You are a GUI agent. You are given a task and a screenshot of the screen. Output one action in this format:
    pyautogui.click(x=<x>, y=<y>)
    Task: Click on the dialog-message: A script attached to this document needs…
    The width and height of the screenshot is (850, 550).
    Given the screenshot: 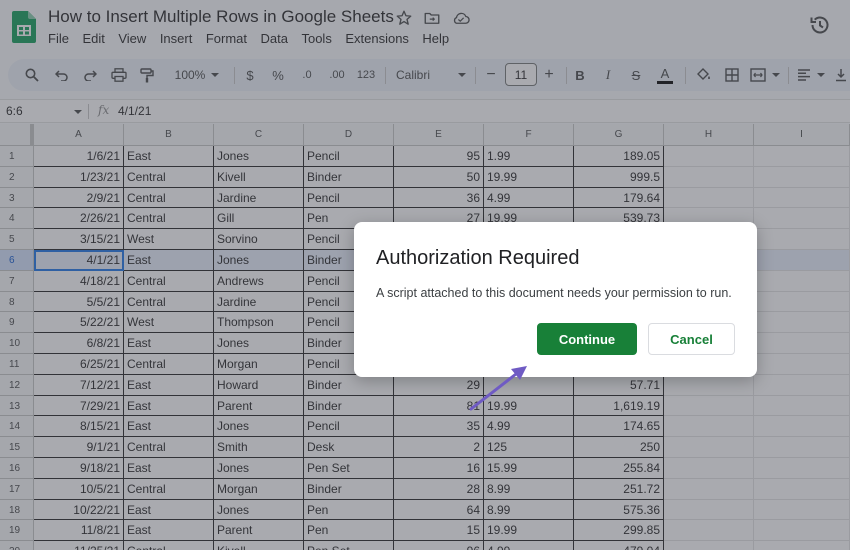 What is the action you would take?
    pyautogui.click(x=554, y=293)
    